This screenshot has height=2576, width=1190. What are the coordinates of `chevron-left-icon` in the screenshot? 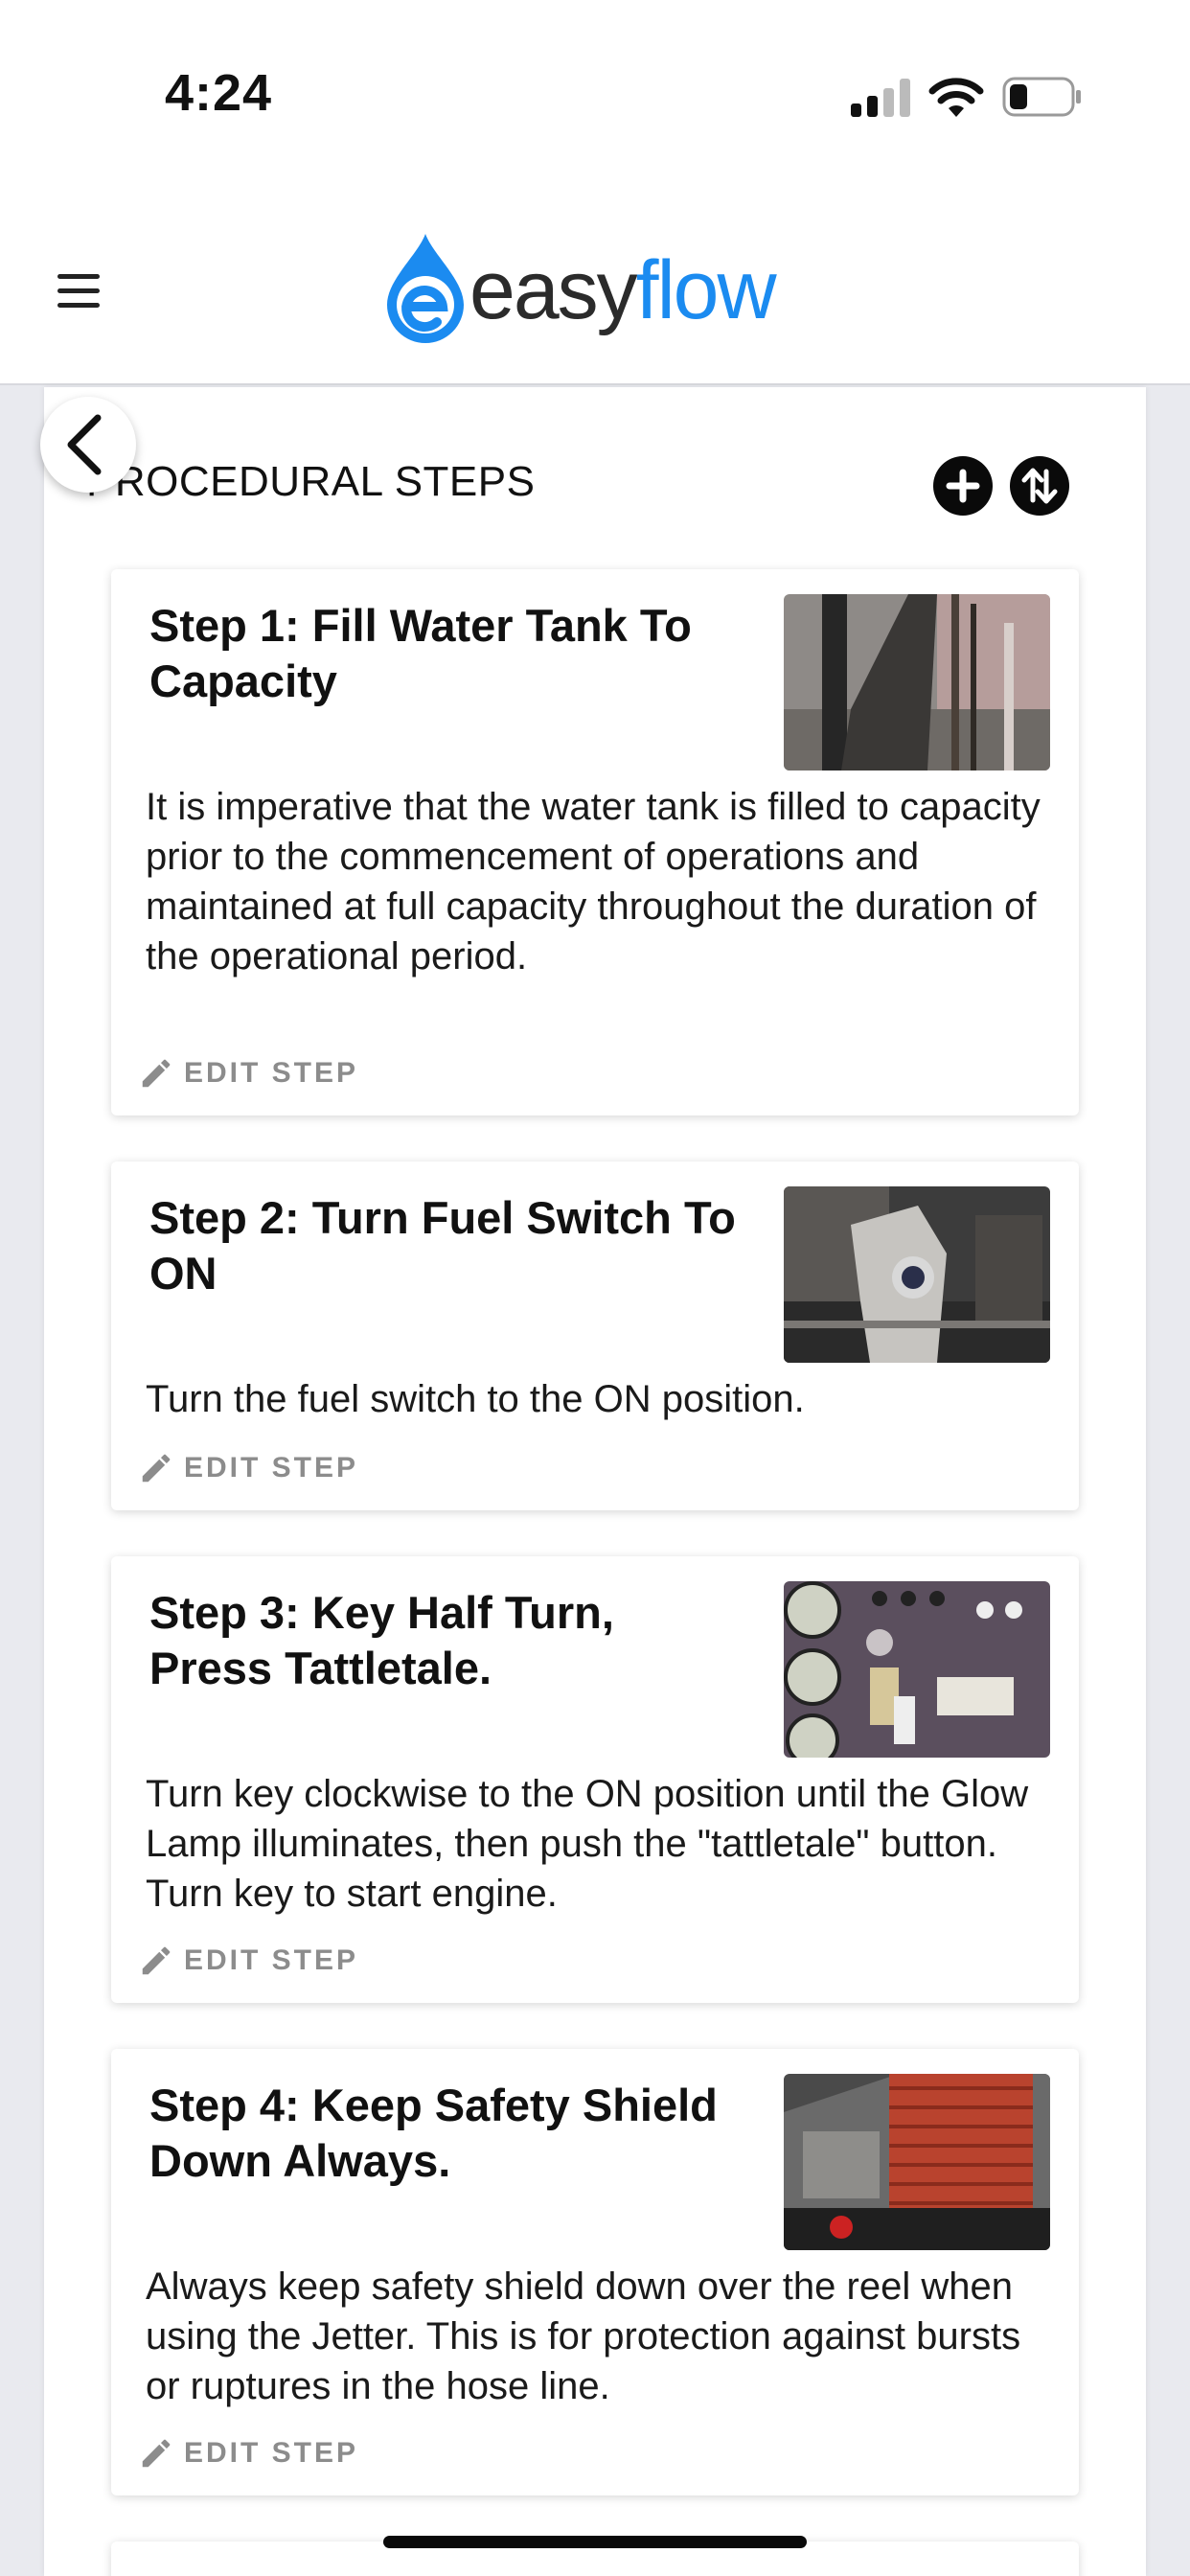 It's located at (85, 444).